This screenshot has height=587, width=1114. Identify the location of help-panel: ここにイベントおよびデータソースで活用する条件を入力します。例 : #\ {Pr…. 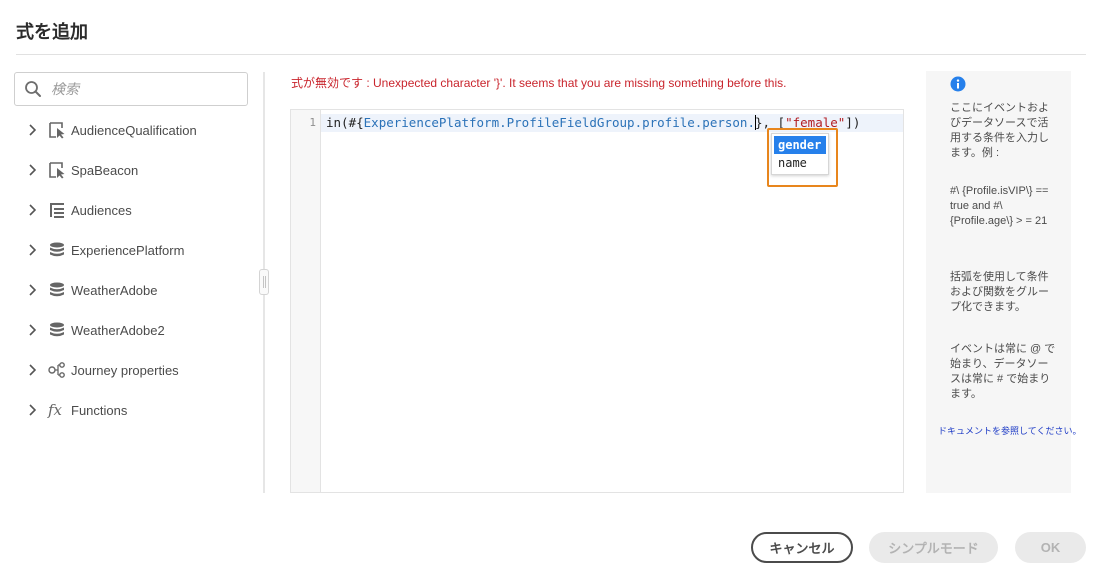
(1003, 282).